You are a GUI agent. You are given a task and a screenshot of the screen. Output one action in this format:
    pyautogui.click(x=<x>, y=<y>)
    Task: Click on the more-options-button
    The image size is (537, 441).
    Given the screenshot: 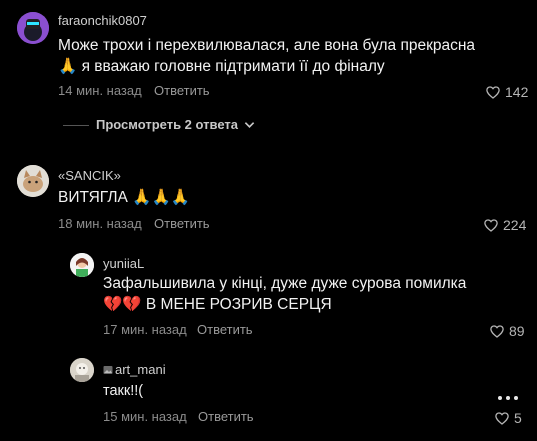 What is the action you would take?
    pyautogui.click(x=508, y=398)
    